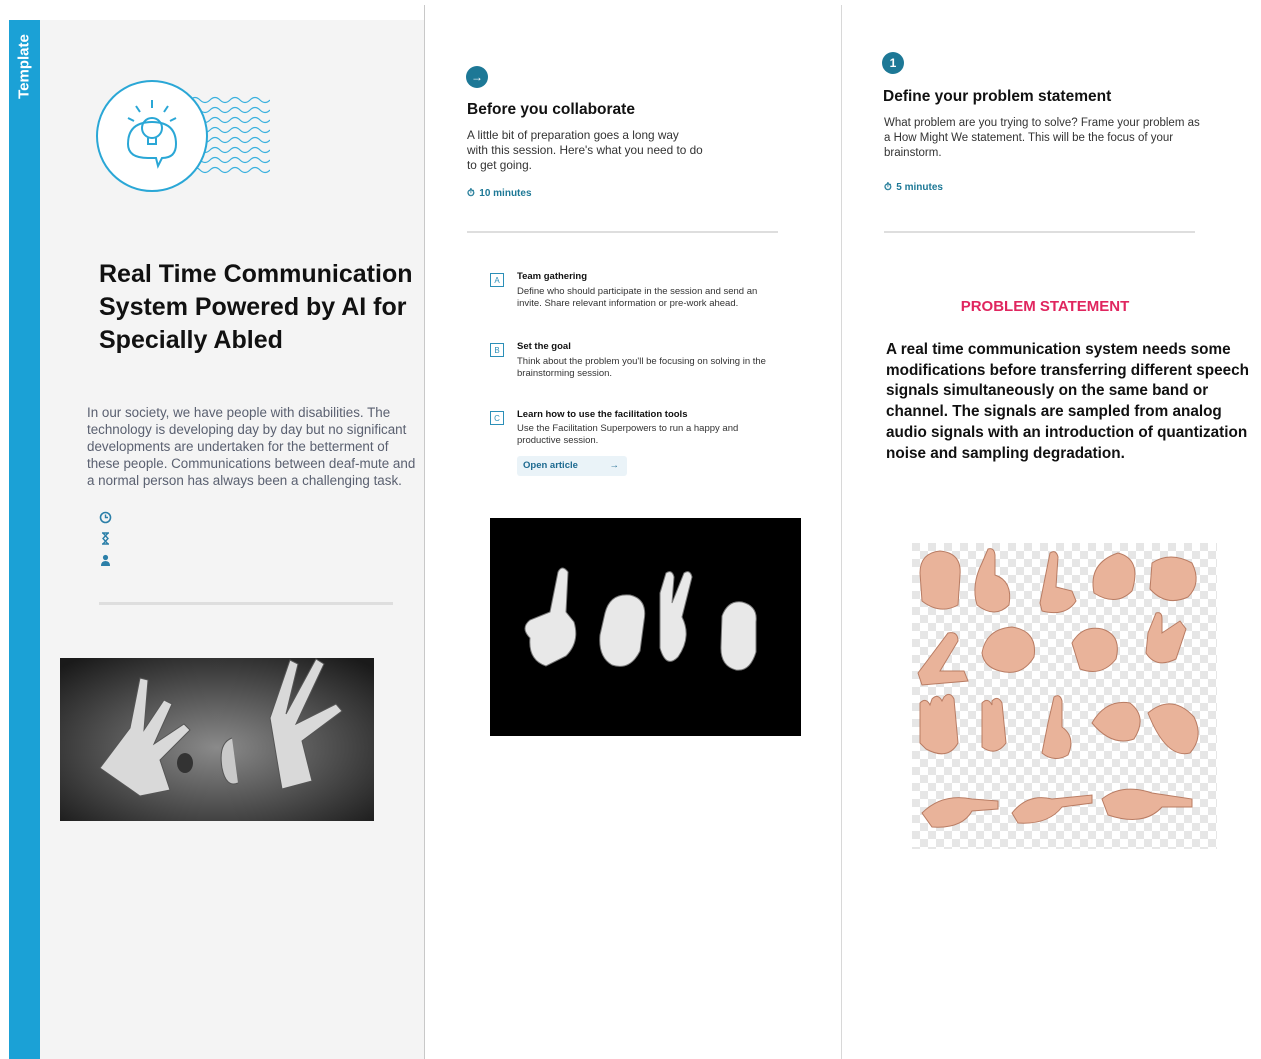  Describe the element at coordinates (645, 627) in the screenshot. I see `sign-language-photo` at that location.